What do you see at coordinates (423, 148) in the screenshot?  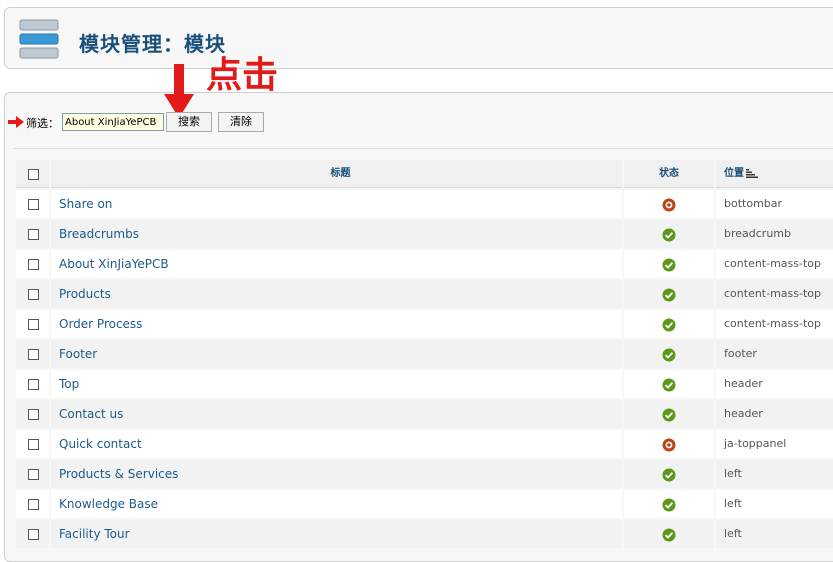 I see `divider` at bounding box center [423, 148].